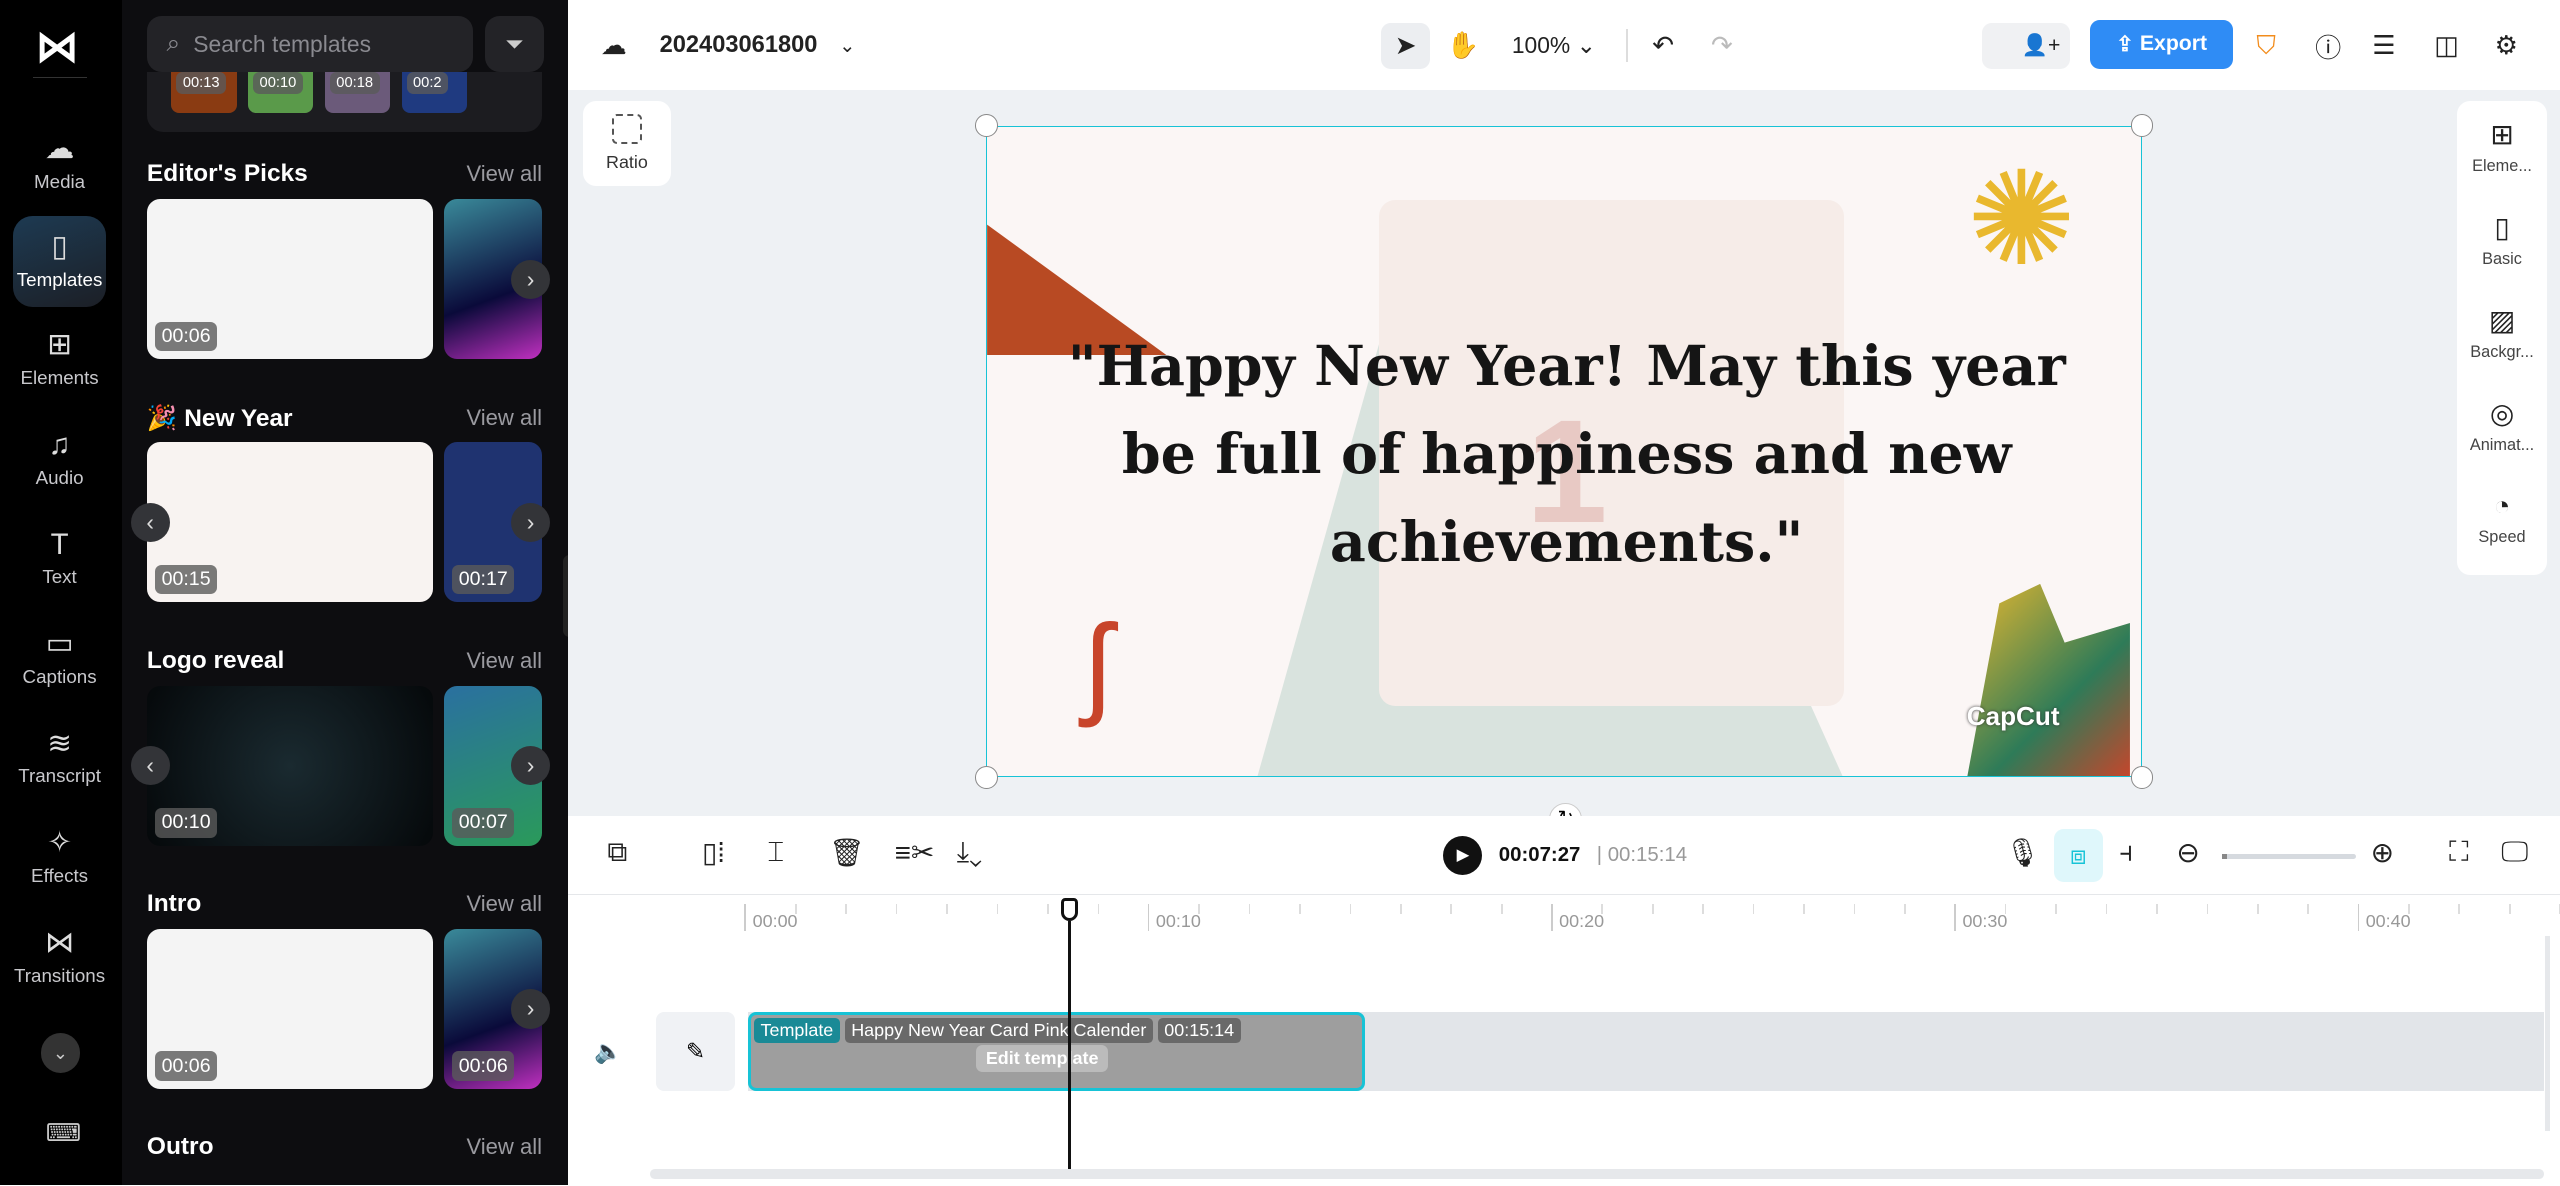 This screenshot has height=1186, width=2560. Describe the element at coordinates (969, 852) in the screenshot. I see `download-icon: ⤓⌄` at that location.